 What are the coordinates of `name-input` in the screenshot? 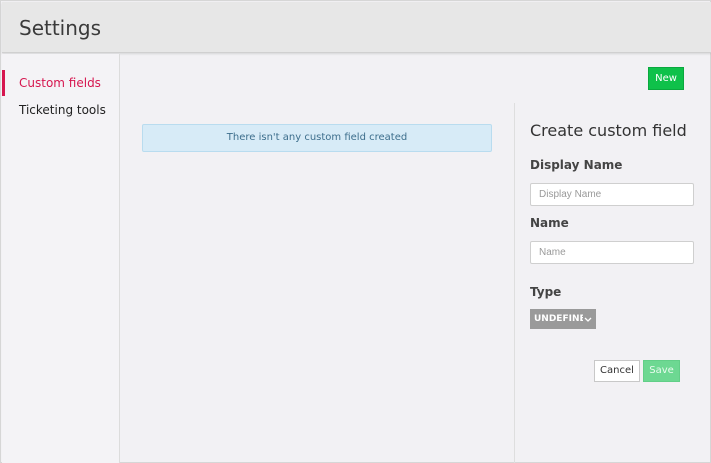 It's located at (612, 252).